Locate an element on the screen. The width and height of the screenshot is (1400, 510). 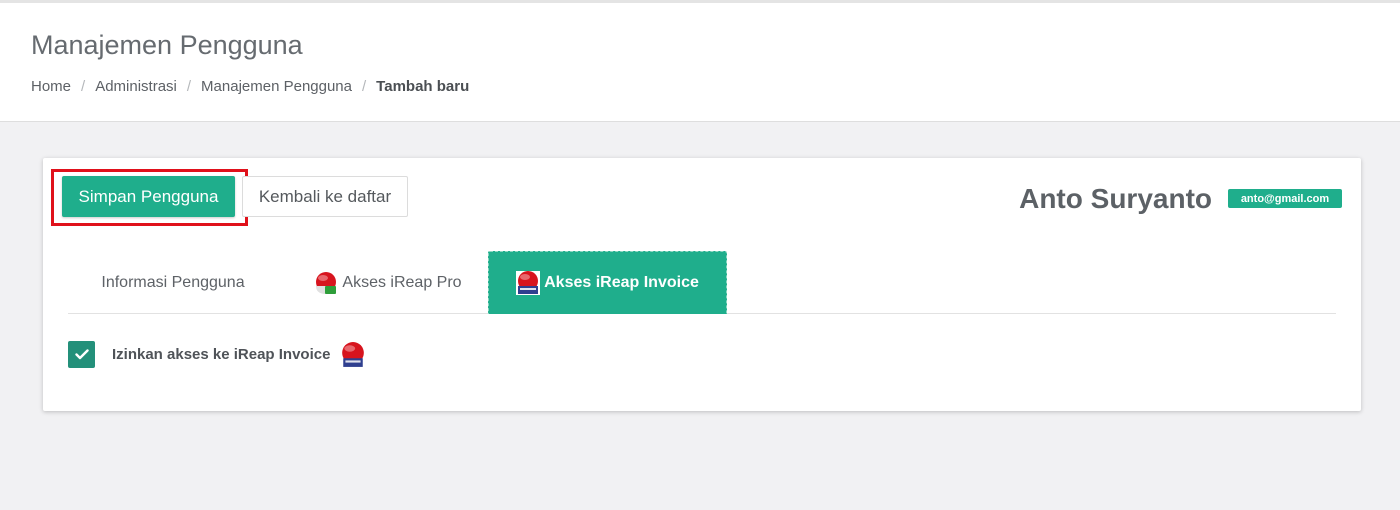
tab-label: Akses iReap Pro is located at coordinates (402, 282).